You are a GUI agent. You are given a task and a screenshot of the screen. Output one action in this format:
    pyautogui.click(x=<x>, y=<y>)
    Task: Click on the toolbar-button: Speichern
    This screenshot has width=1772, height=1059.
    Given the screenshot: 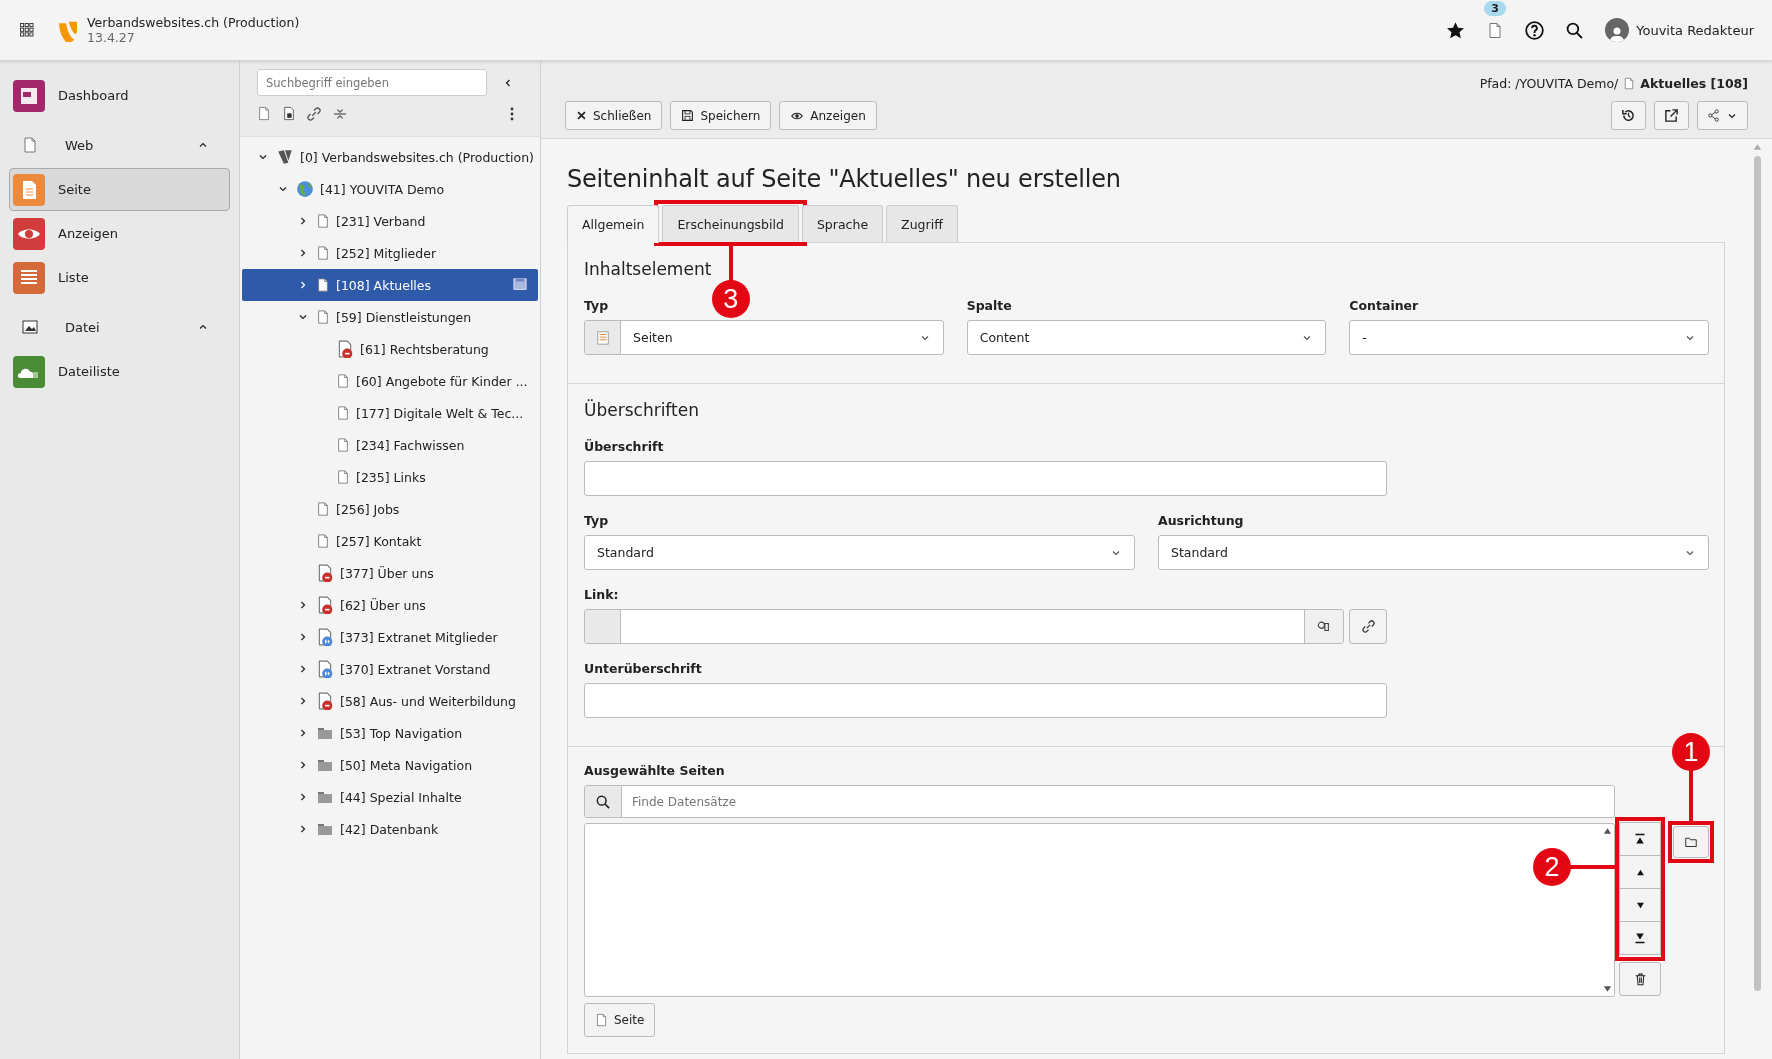 What is the action you would take?
    pyautogui.click(x=721, y=115)
    